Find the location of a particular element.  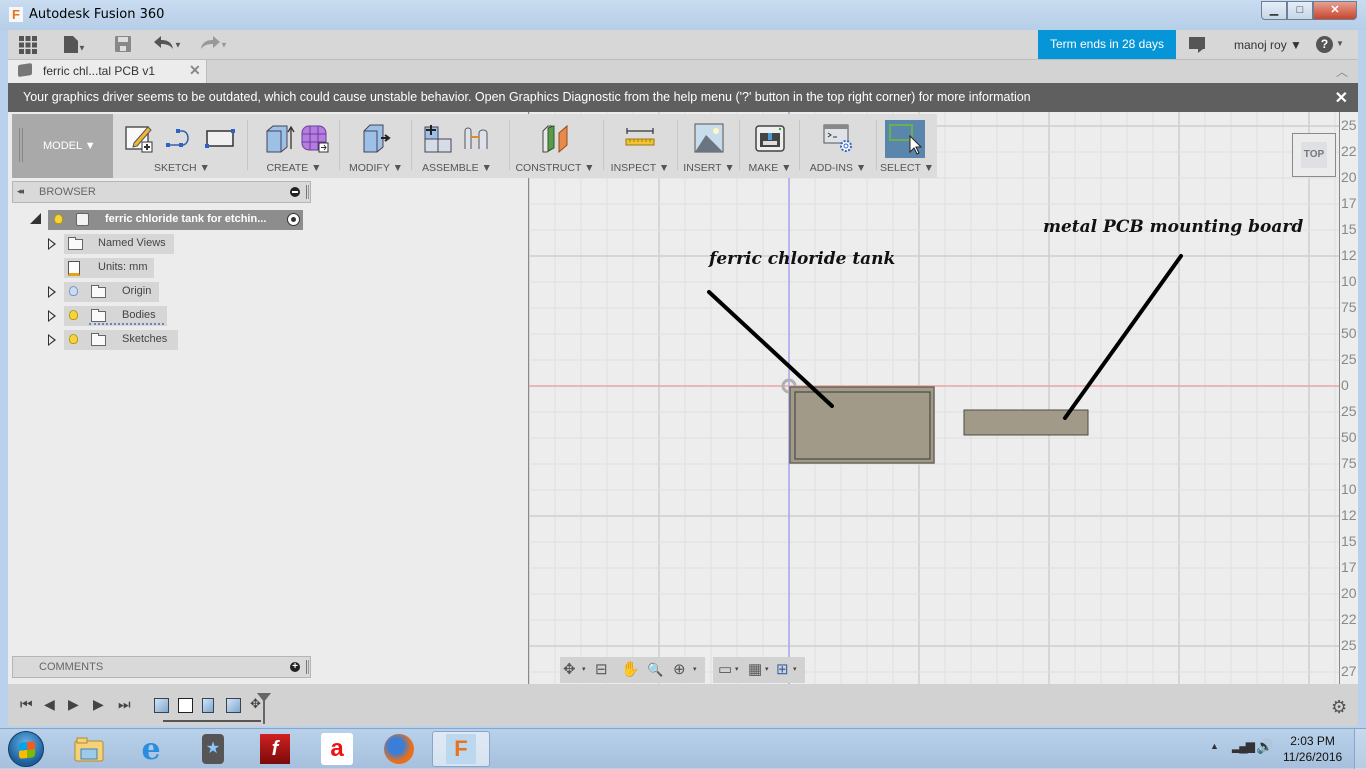

view-cube-top-face: TOP is located at coordinates (1314, 155).